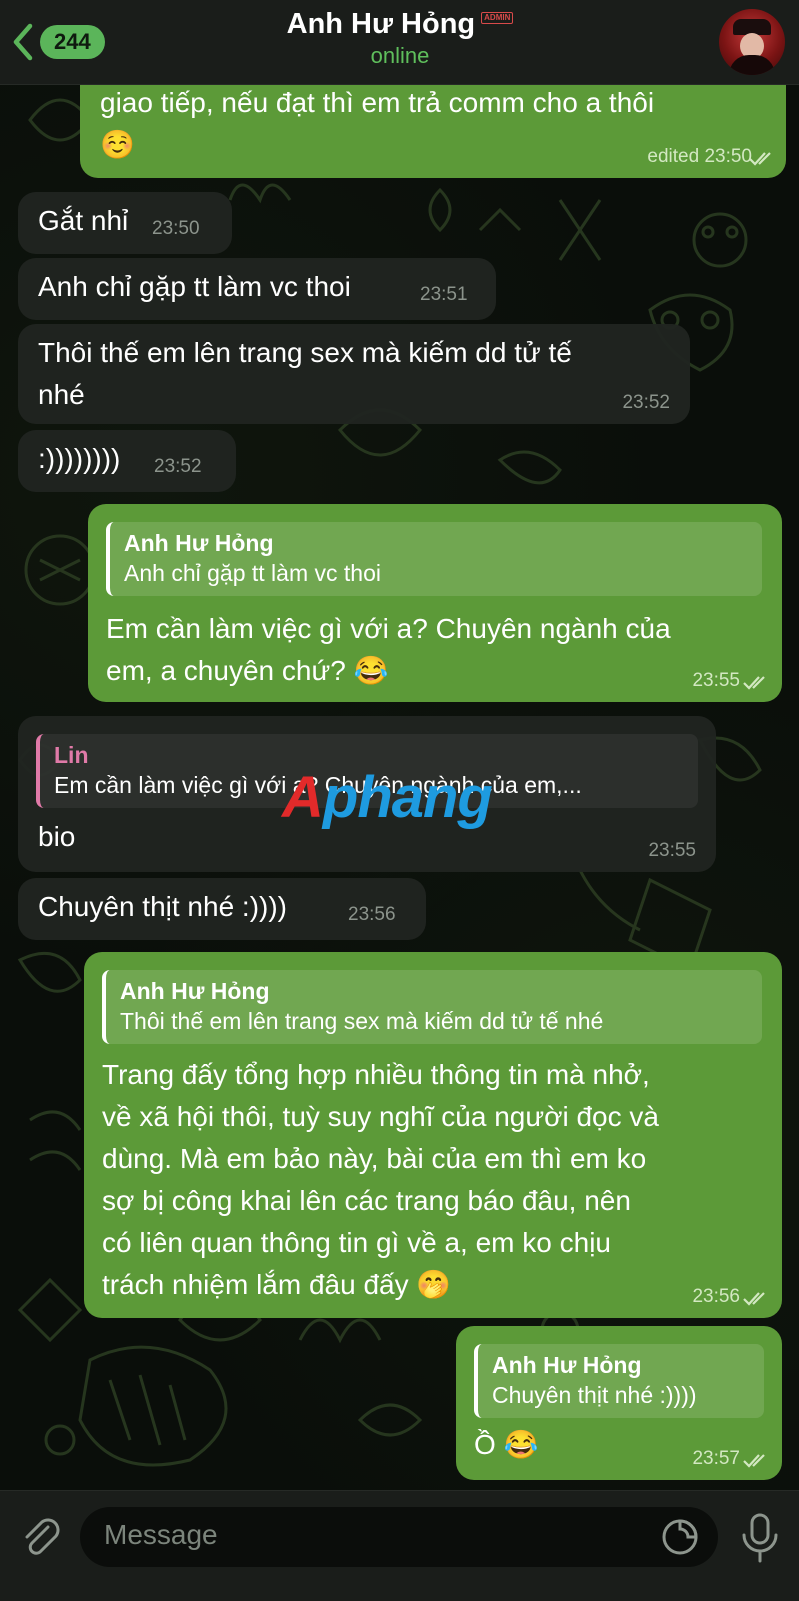  What do you see at coordinates (619, 1381) in the screenshot?
I see `reply-quote: Anh Hư Hỏng Chuyên thịt nhé :))))` at bounding box center [619, 1381].